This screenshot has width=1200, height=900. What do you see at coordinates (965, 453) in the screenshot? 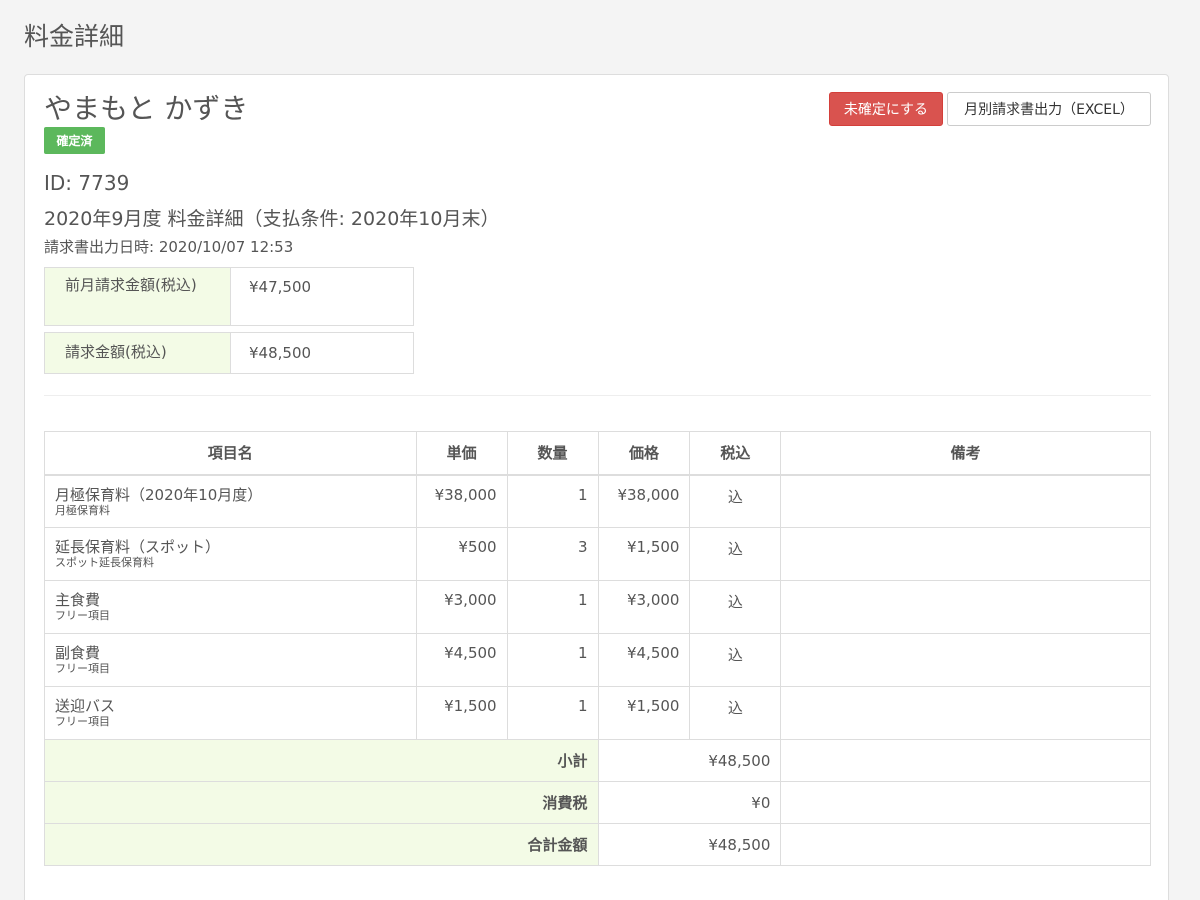
I see `header-notes: 備考` at bounding box center [965, 453].